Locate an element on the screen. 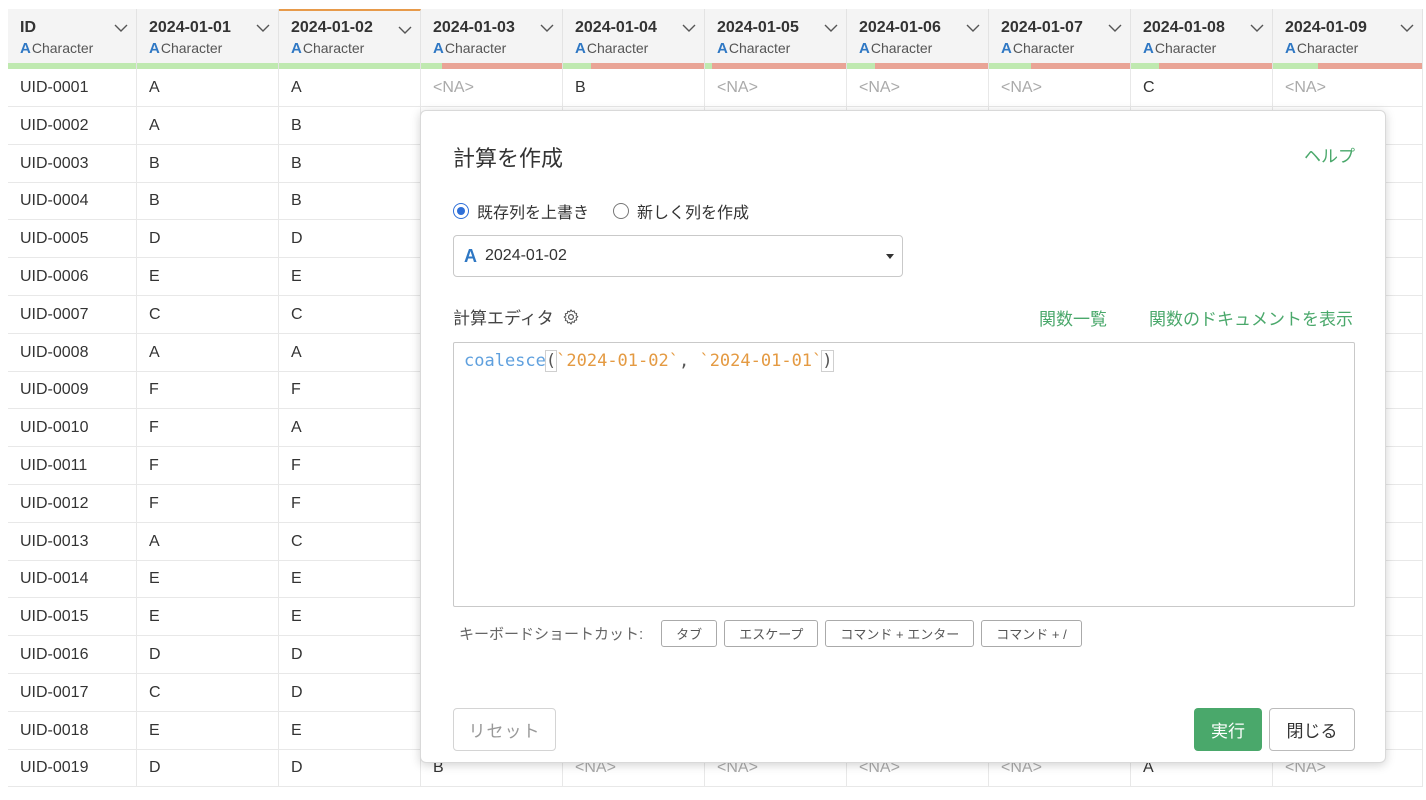  column-header: 2024-01-03 ACharacter is located at coordinates (492, 39).